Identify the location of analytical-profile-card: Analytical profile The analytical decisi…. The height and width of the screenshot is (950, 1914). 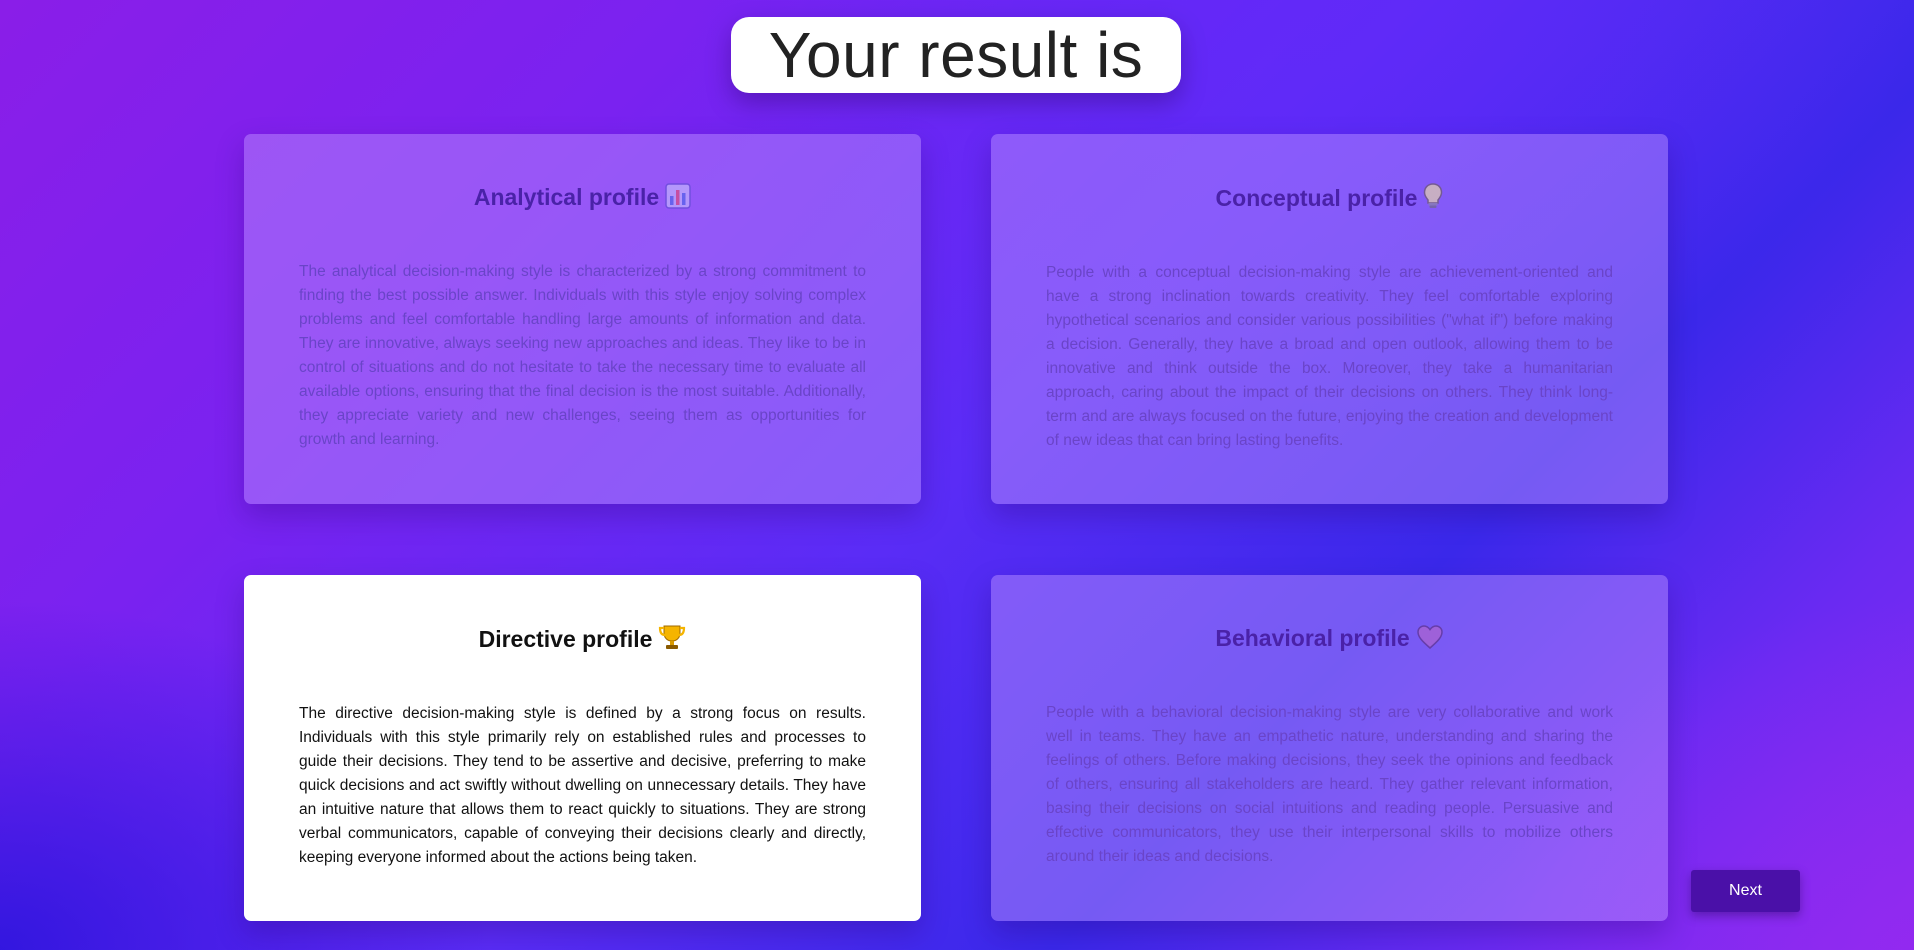
(582, 319).